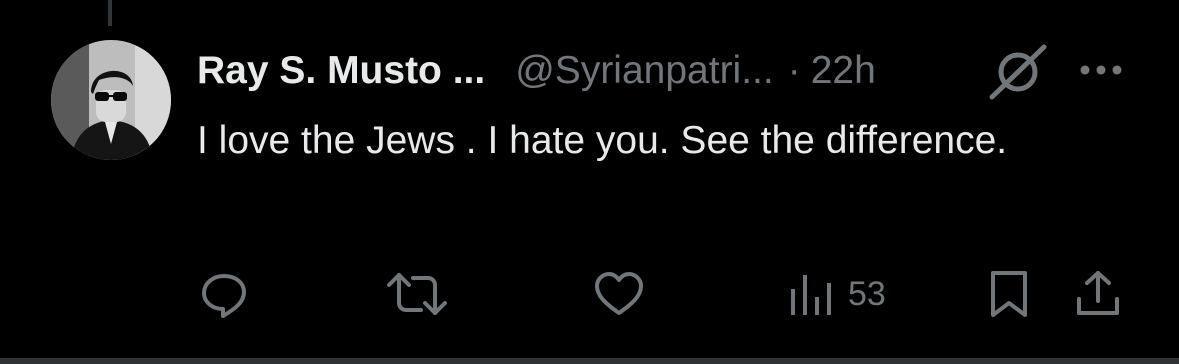 The width and height of the screenshot is (1179, 364). I want to click on timestamp: 22h, so click(843, 71).